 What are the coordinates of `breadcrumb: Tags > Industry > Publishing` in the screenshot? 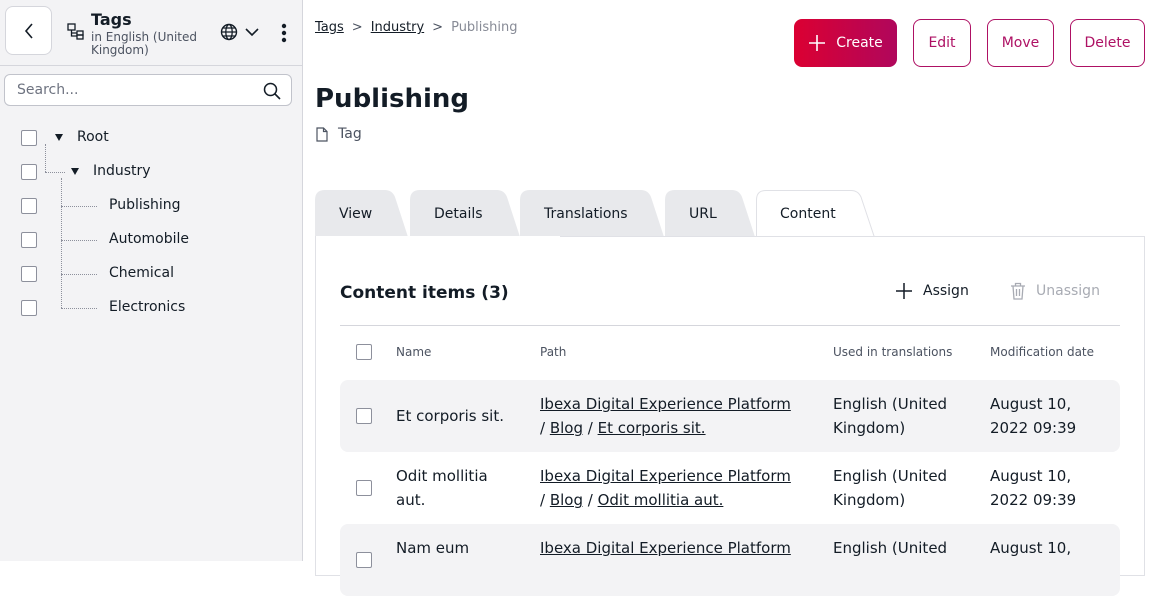 It's located at (416, 27).